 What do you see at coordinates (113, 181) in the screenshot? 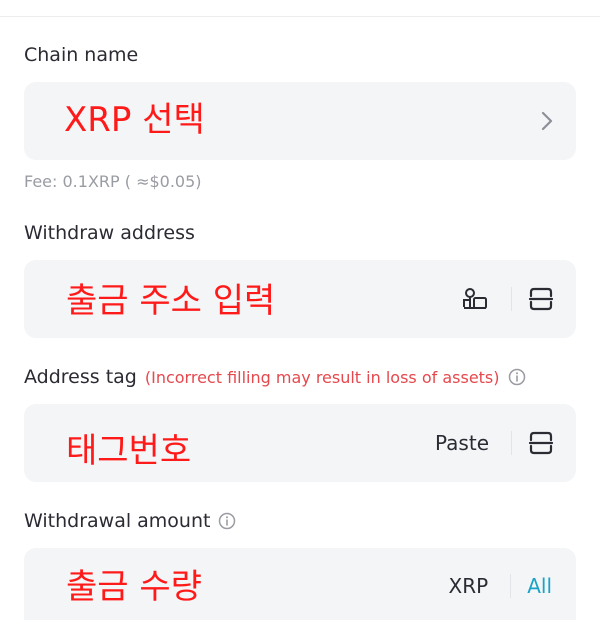
I see `fee-text: Fee: 0.1XRP ( ≈$0.05)` at bounding box center [113, 181].